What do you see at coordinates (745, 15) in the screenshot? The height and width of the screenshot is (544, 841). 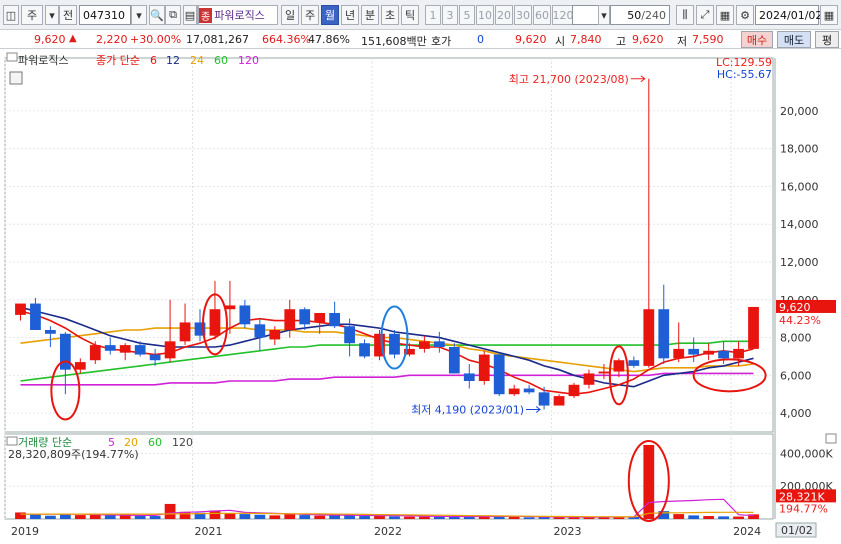 I see `gear-icon: ⚙` at bounding box center [745, 15].